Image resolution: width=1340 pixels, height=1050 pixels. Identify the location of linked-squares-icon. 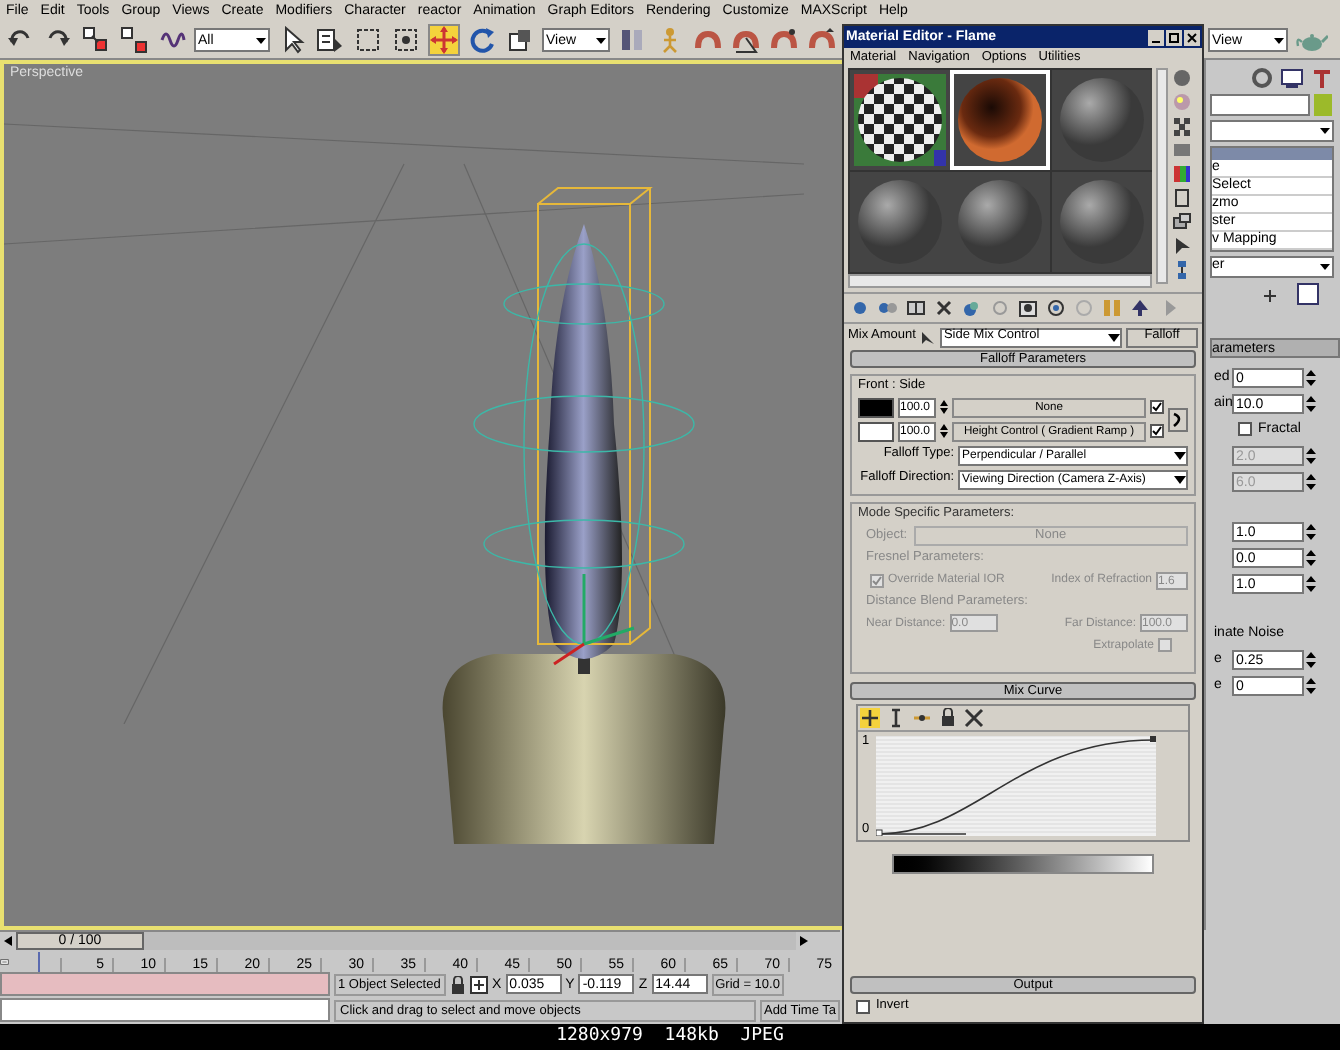
(96, 40).